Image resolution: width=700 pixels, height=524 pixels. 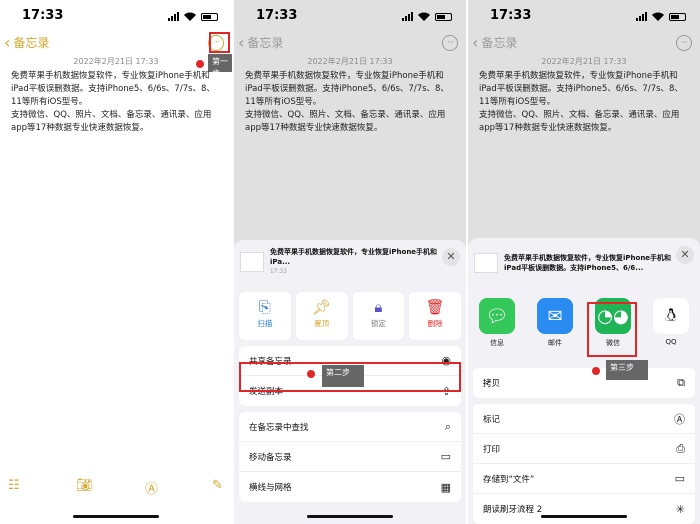 I want to click on search-icon: ⌕, so click(x=447, y=426).